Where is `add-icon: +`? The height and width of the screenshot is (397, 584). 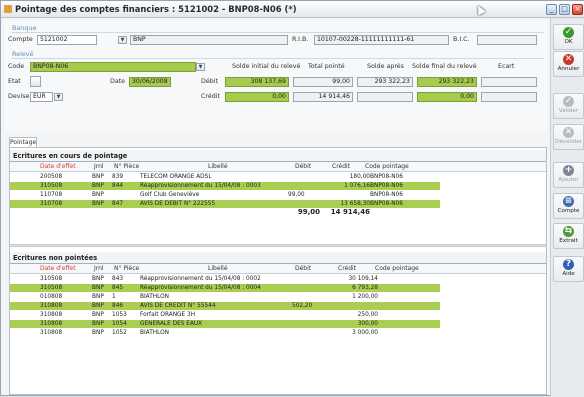 add-icon: + is located at coordinates (568, 170).